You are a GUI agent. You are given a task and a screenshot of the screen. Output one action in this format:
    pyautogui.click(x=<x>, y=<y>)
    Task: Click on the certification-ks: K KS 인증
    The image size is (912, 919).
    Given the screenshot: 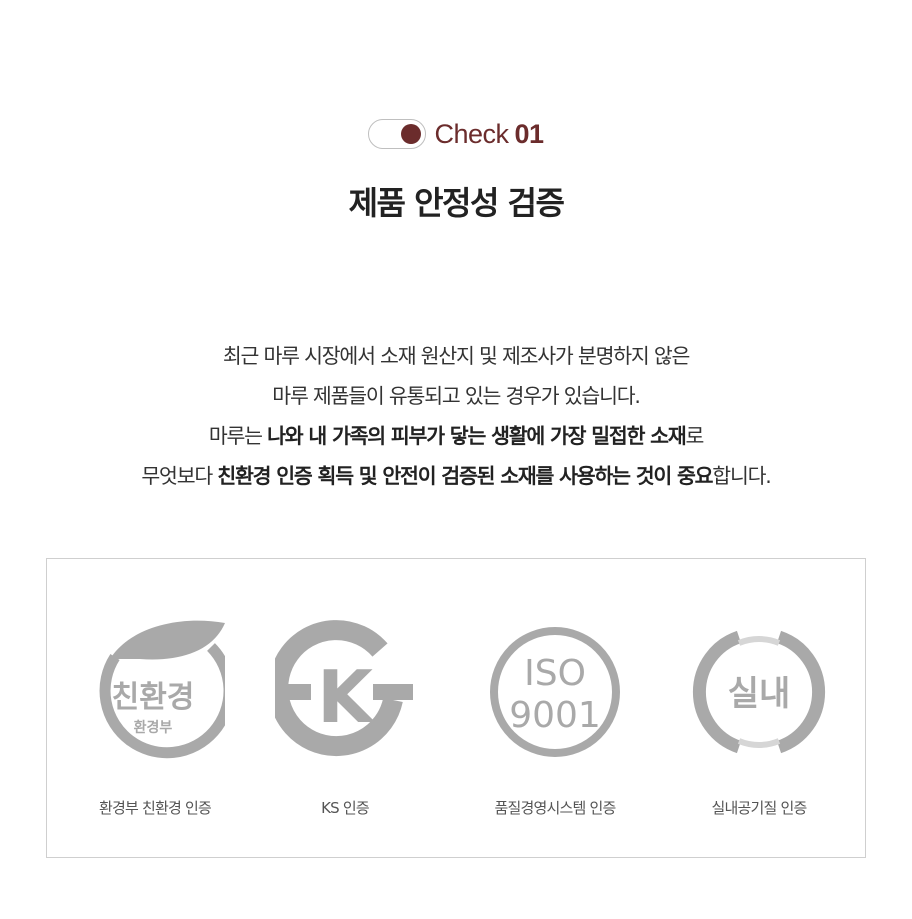 What is the action you would take?
    pyautogui.click(x=345, y=717)
    